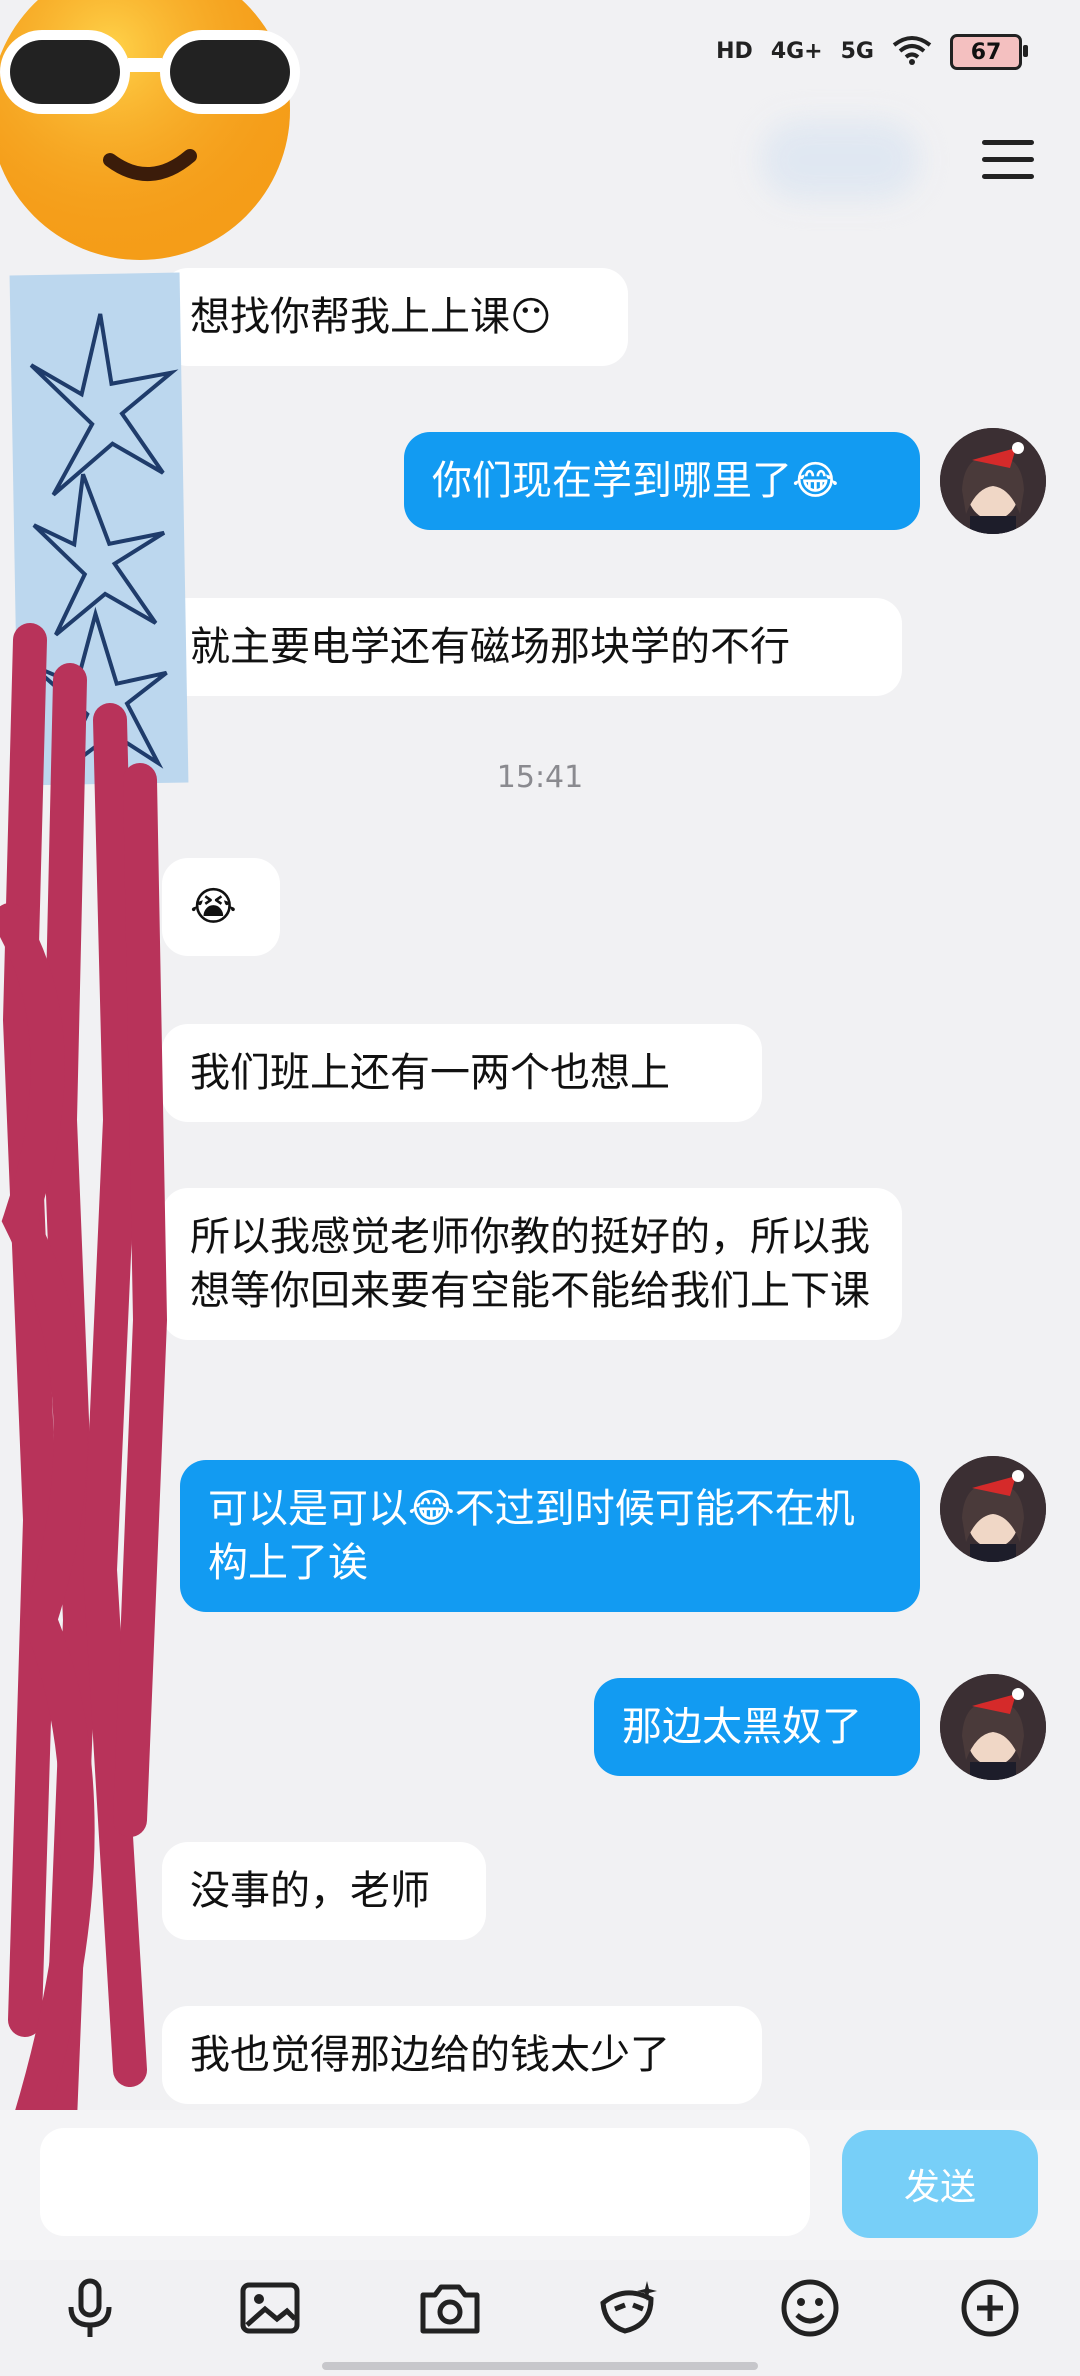 This screenshot has width=1080, height=2376. I want to click on emoji-icon, so click(810, 2308).